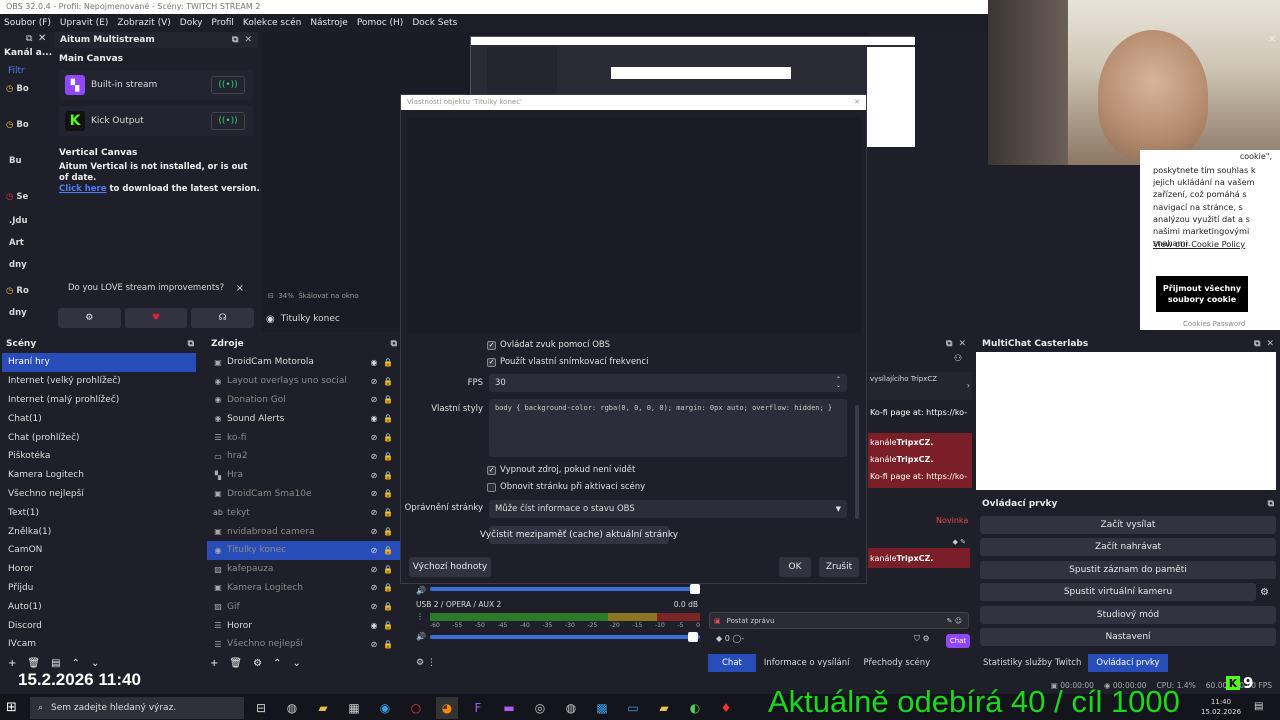  I want to click on app-icon: ◐, so click(695, 708).